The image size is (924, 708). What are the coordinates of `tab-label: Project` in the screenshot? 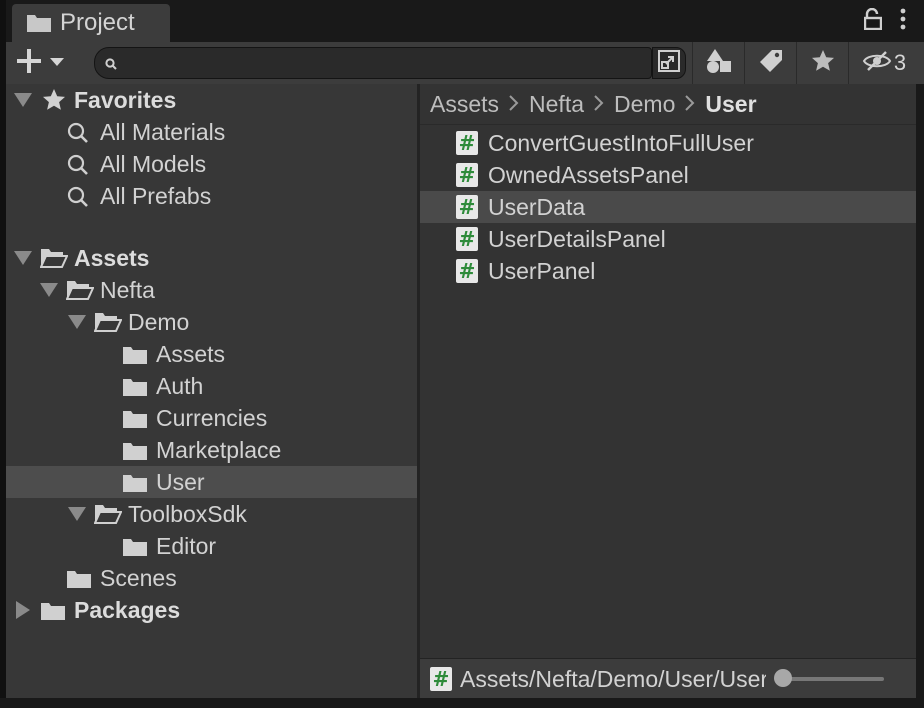 It's located at (97, 22).